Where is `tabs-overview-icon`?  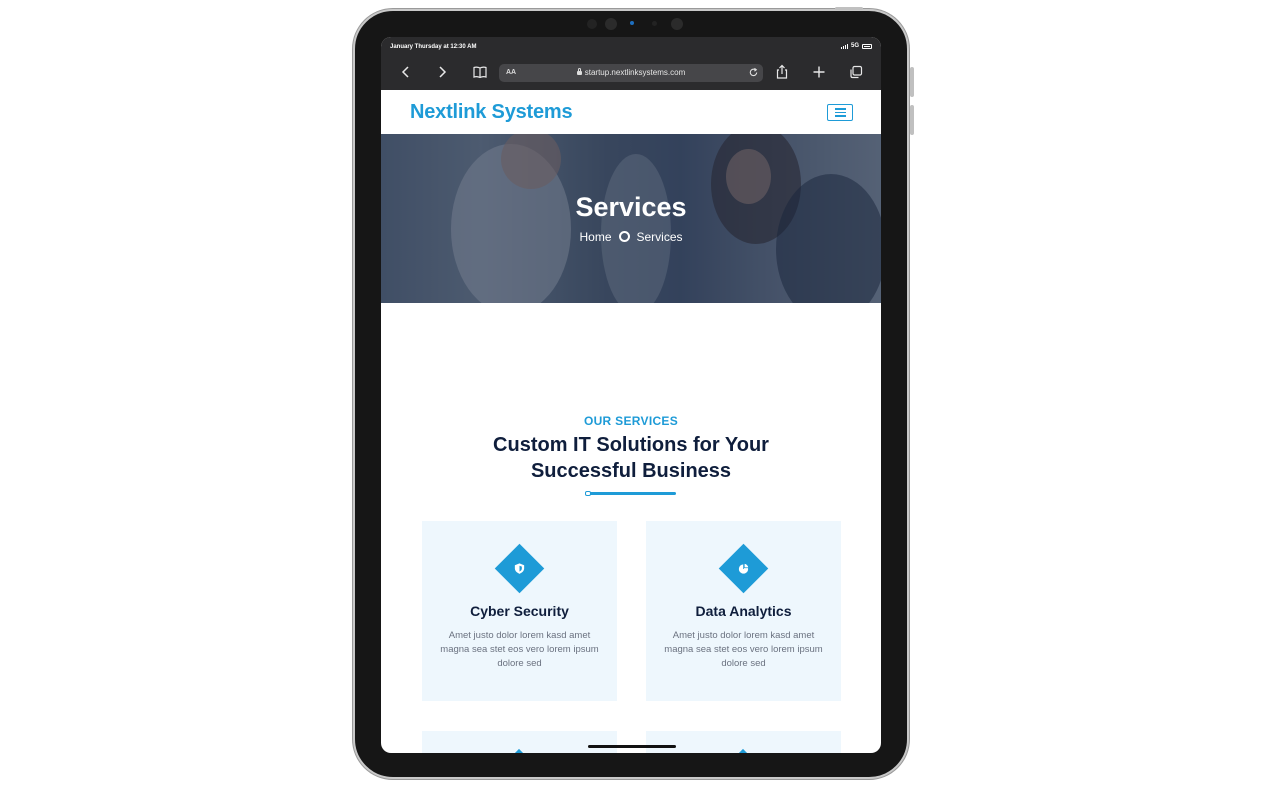 tabs-overview-icon is located at coordinates (856, 72).